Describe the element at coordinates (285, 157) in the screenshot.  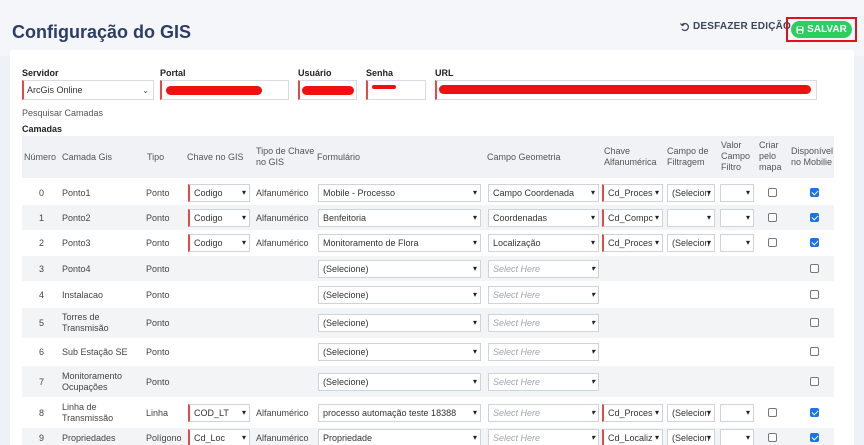
I see `col-tipo-chave: Tipo de Chave no GIS` at that location.